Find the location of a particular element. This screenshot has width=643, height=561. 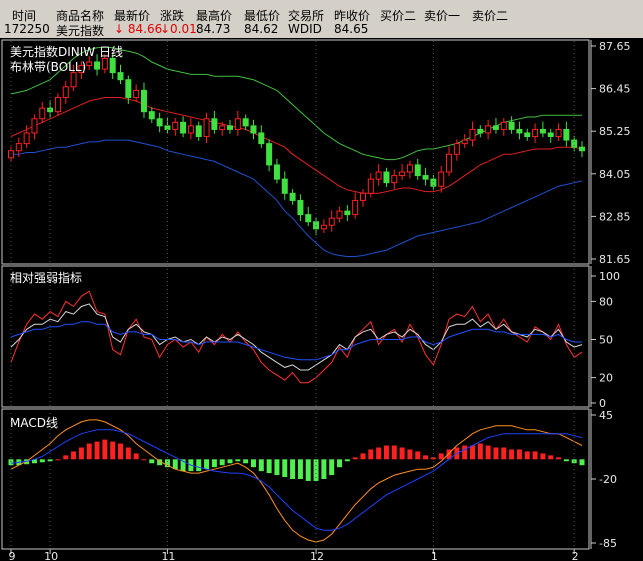

quote-header: 卖价二 is located at coordinates (490, 16).